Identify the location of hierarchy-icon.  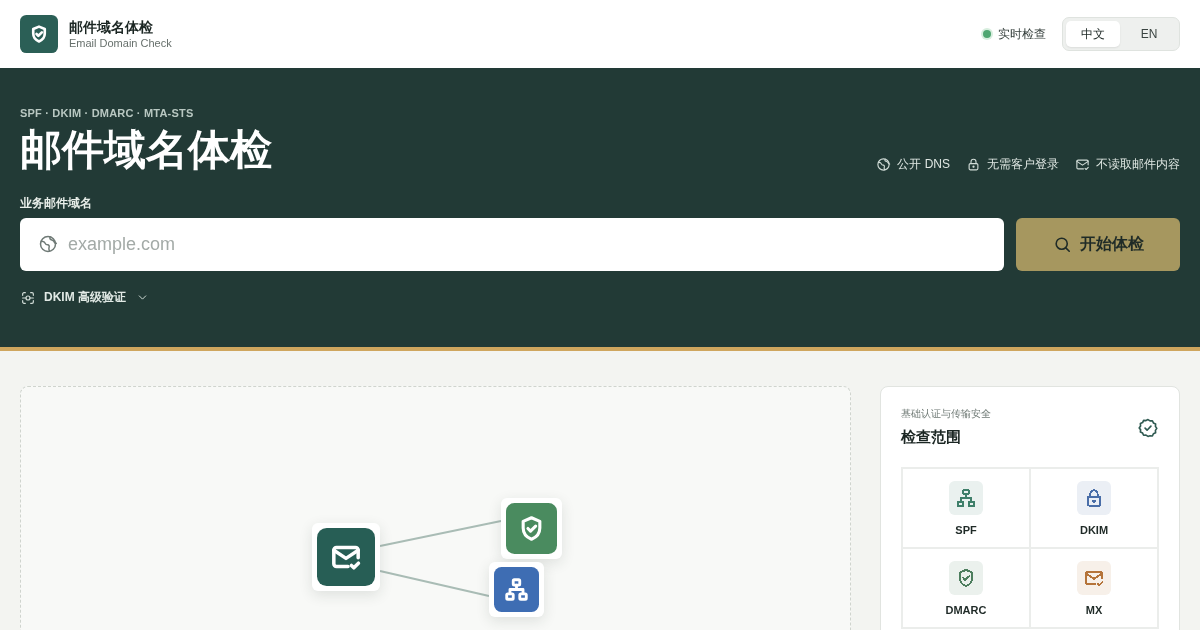
(966, 498).